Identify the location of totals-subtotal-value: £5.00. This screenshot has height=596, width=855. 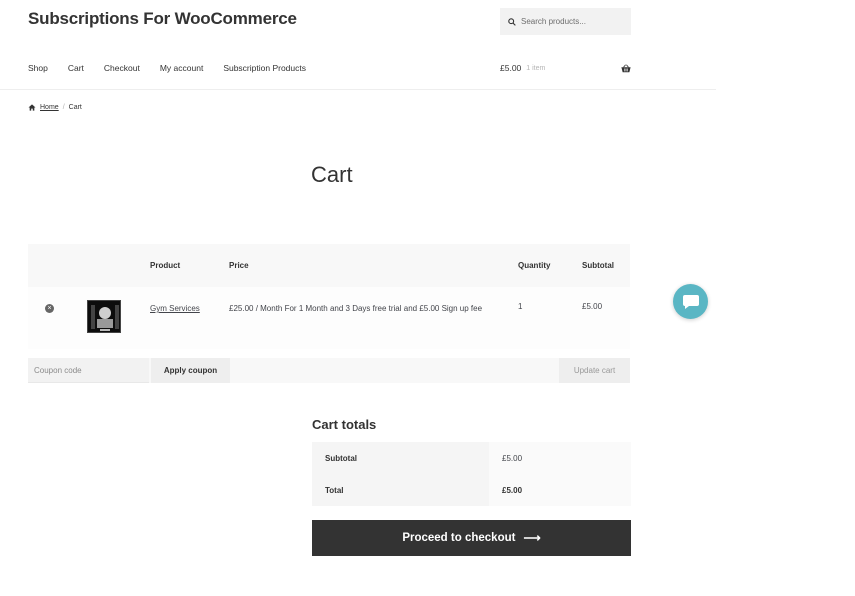
(560, 458).